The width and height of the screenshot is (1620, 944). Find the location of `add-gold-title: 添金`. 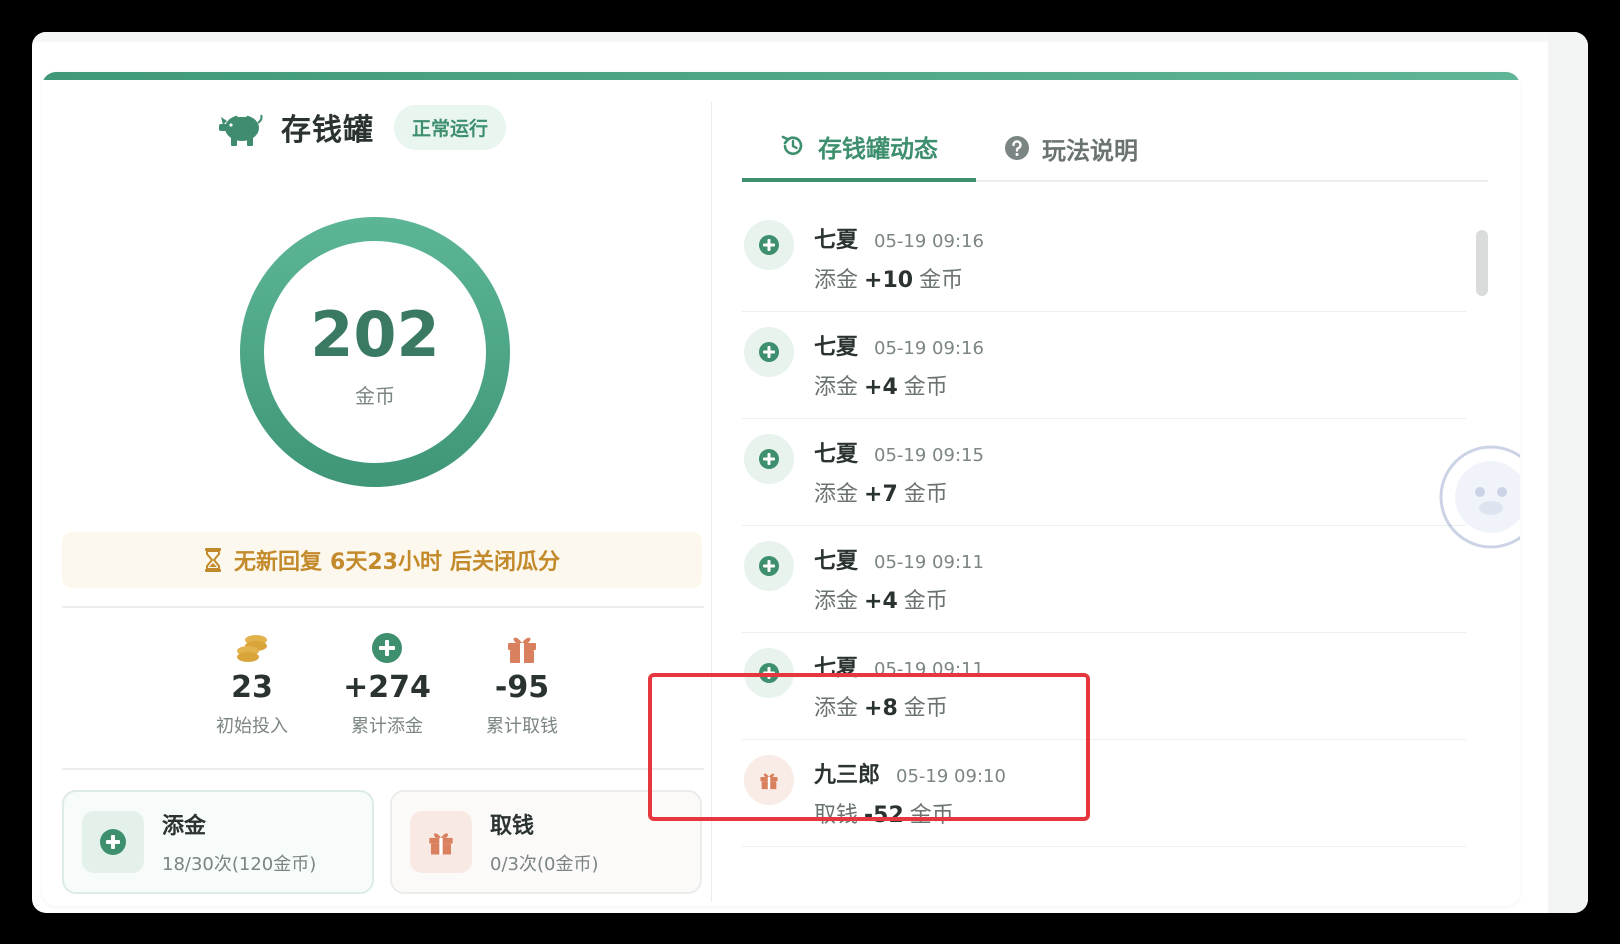

add-gold-title: 添金 is located at coordinates (184, 826).